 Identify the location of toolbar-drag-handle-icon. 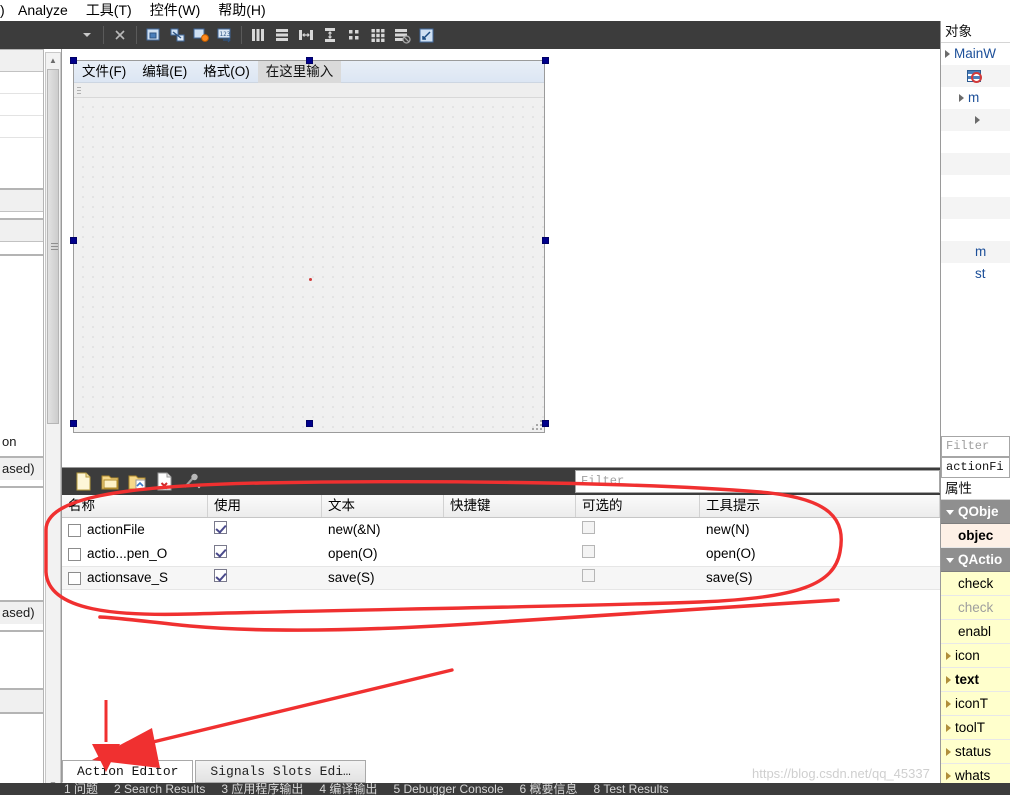
(79, 90).